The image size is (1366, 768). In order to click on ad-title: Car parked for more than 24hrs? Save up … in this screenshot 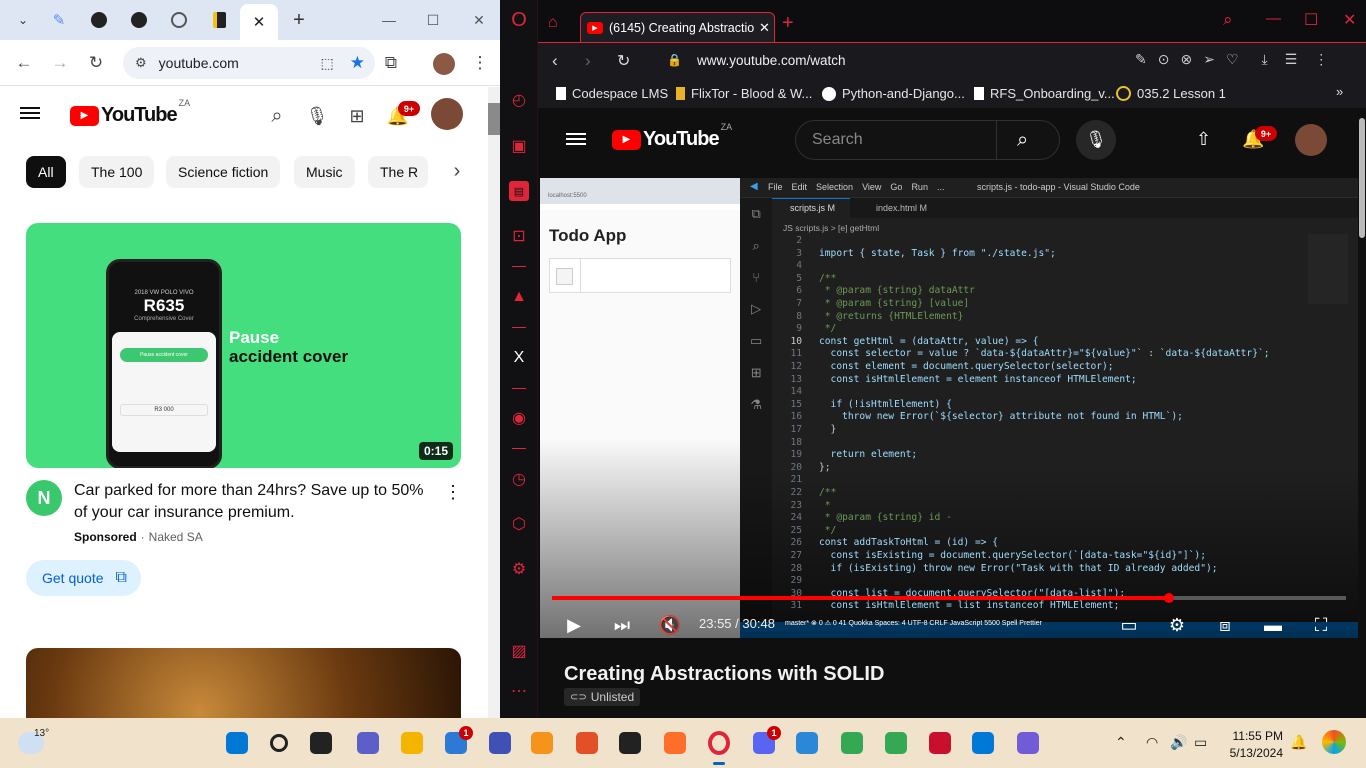, I will do `click(254, 502)`.